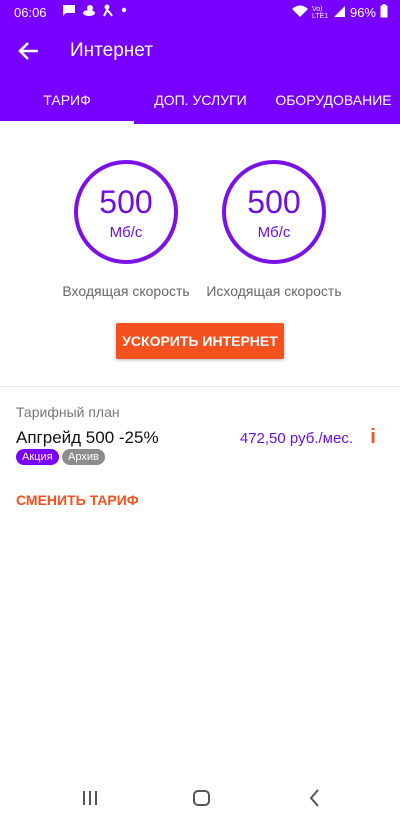 This screenshot has height=822, width=400. I want to click on person-icon, so click(108, 12).